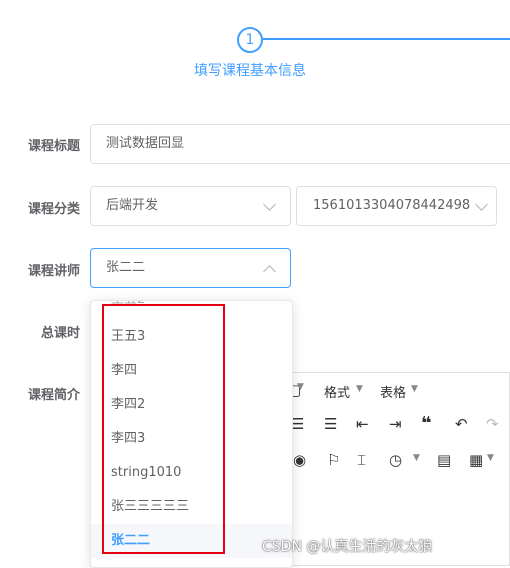 This screenshot has height=568, width=510. Describe the element at coordinates (333, 460) in the screenshot. I see `bookmark-icon: ⚐` at that location.